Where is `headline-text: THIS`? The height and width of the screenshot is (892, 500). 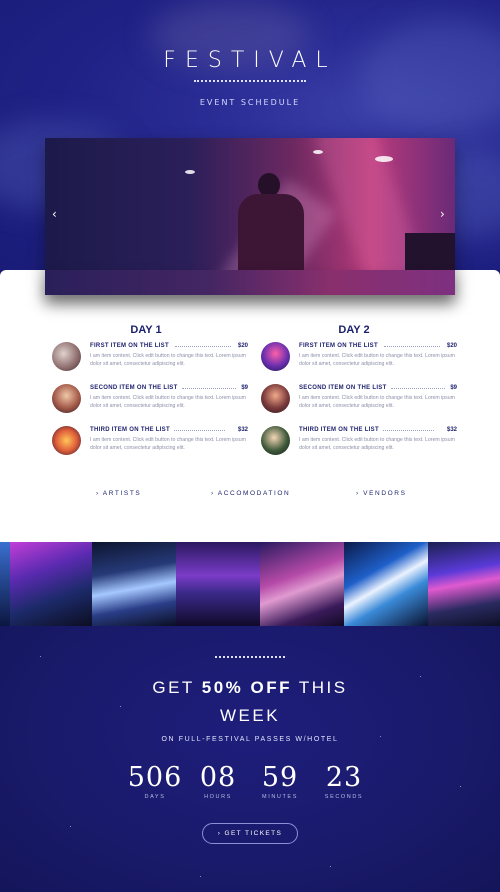 headline-text: THIS is located at coordinates (319, 687).